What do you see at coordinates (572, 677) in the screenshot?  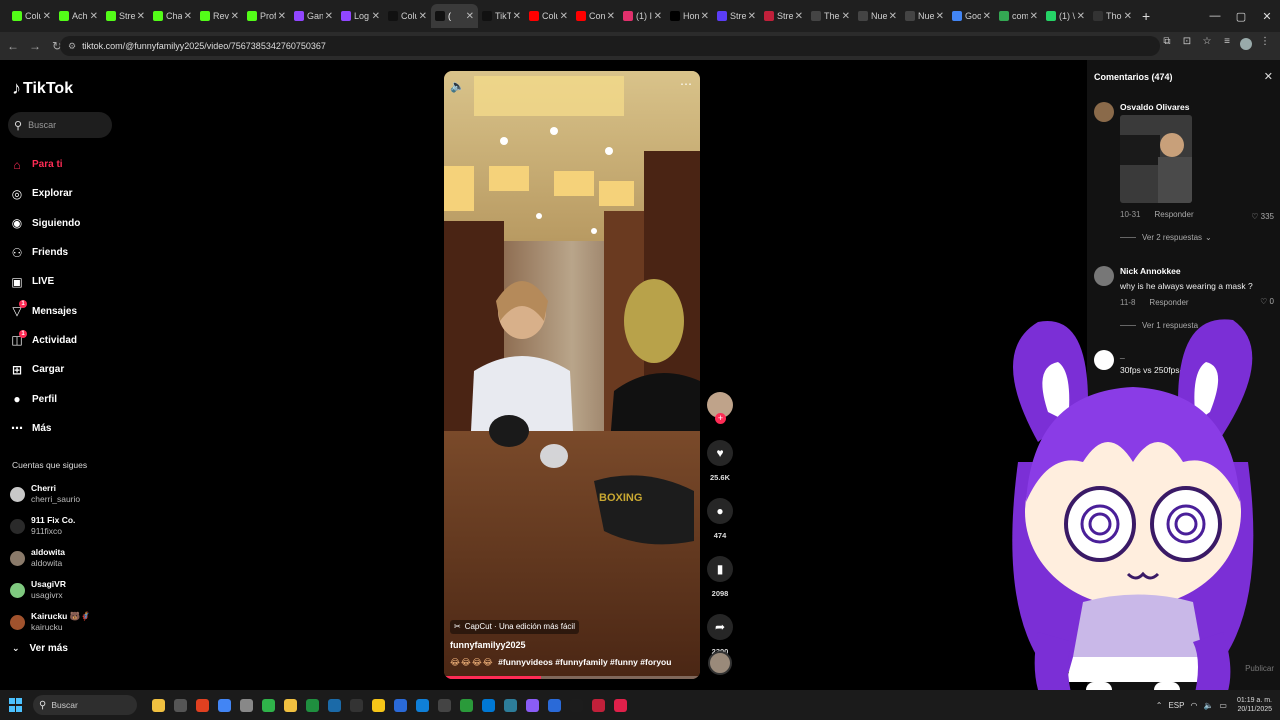 I see `video-progress-bar` at bounding box center [572, 677].